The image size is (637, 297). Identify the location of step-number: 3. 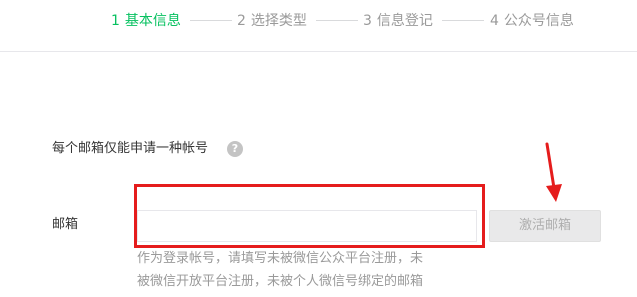
(367, 21).